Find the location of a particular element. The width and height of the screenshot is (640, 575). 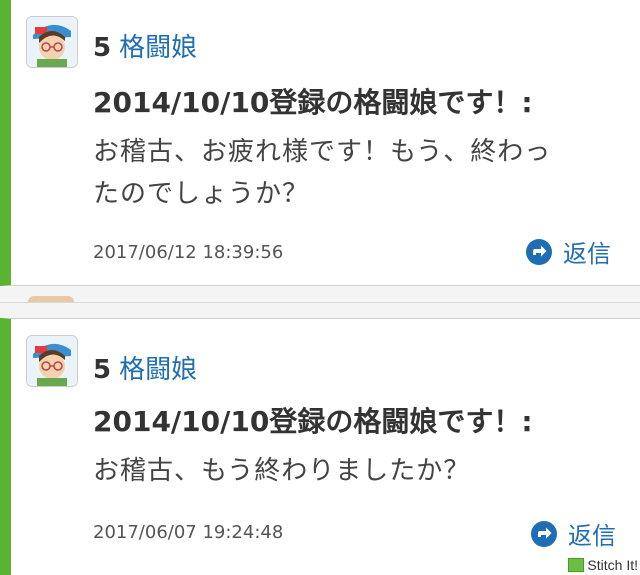

card-separator is located at coordinates (320, 302).